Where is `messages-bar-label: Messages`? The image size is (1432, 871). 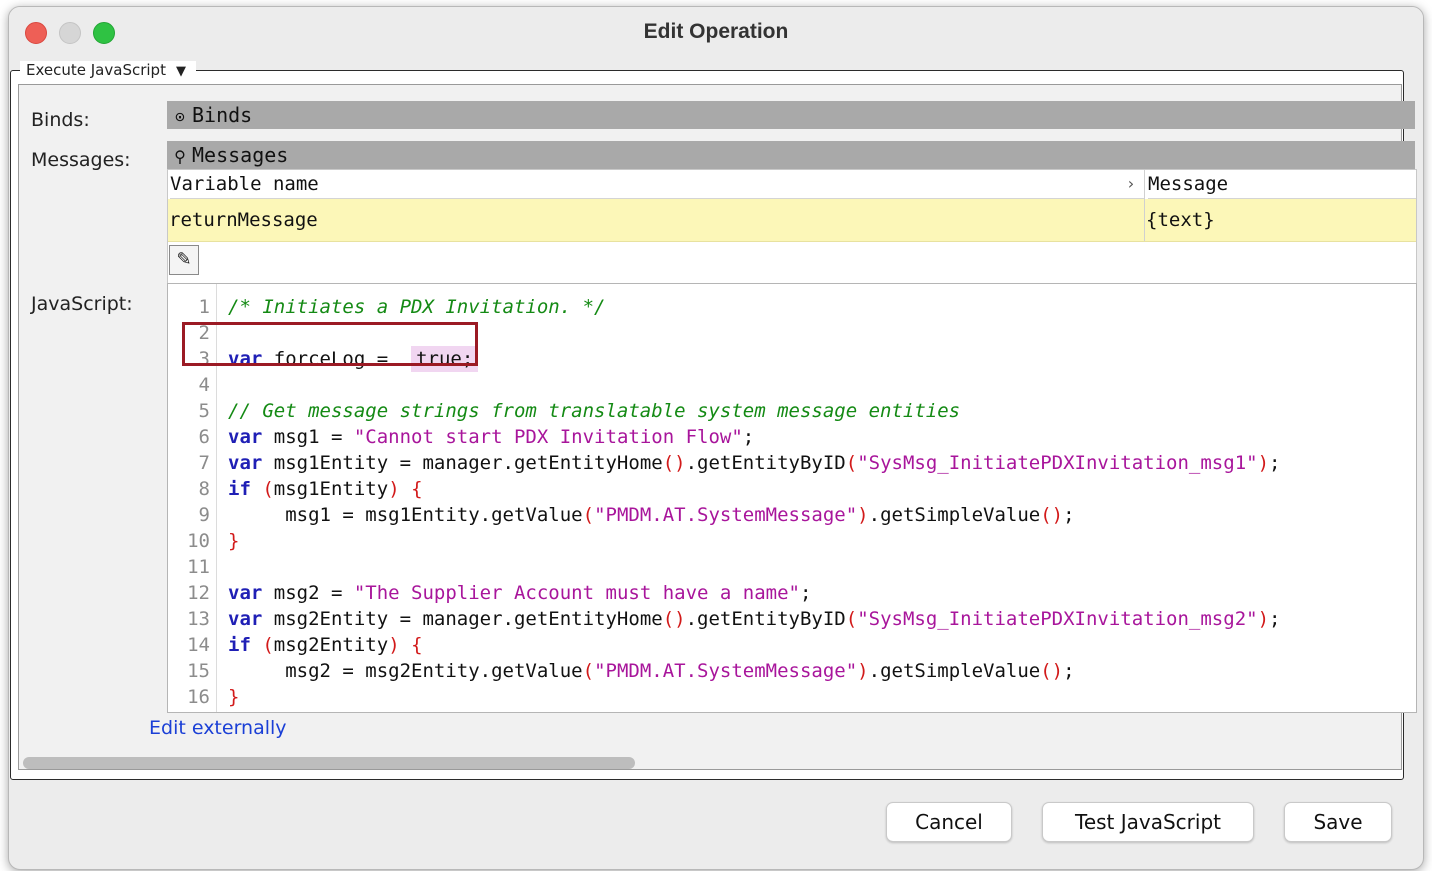 messages-bar-label: Messages is located at coordinates (240, 155).